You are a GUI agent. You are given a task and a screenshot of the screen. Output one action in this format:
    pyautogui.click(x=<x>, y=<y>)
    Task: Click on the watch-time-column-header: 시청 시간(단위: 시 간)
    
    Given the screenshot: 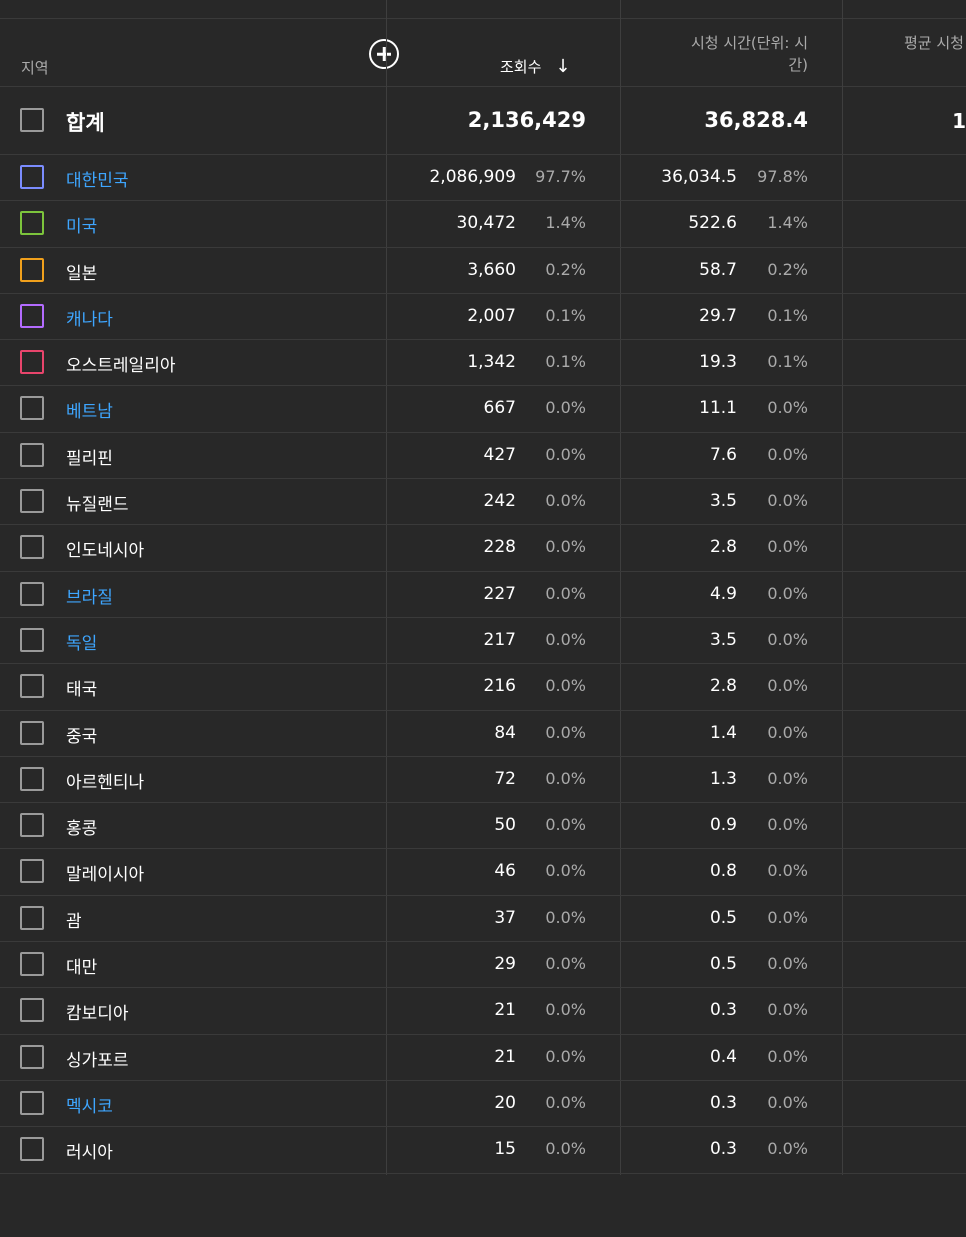 What is the action you would take?
    pyautogui.click(x=724, y=54)
    